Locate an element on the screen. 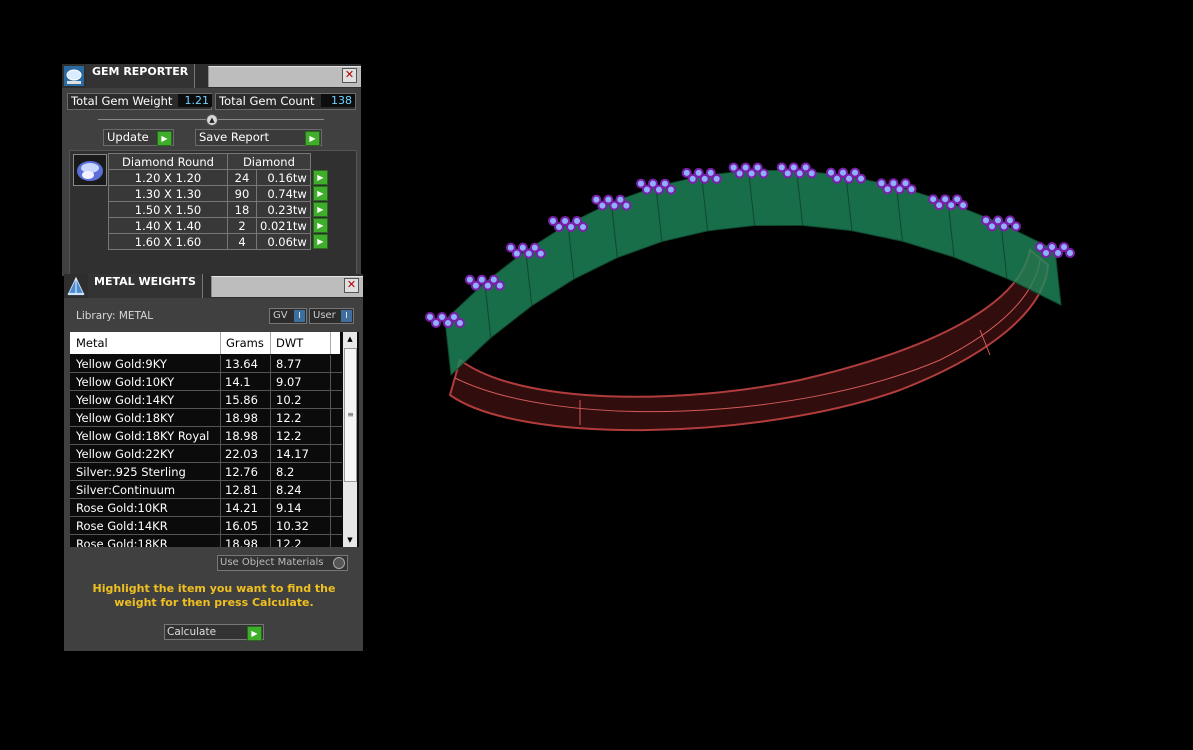  gem-row: 1.20 X 1.20 24 0.16tw ▶ is located at coordinates (219, 177).